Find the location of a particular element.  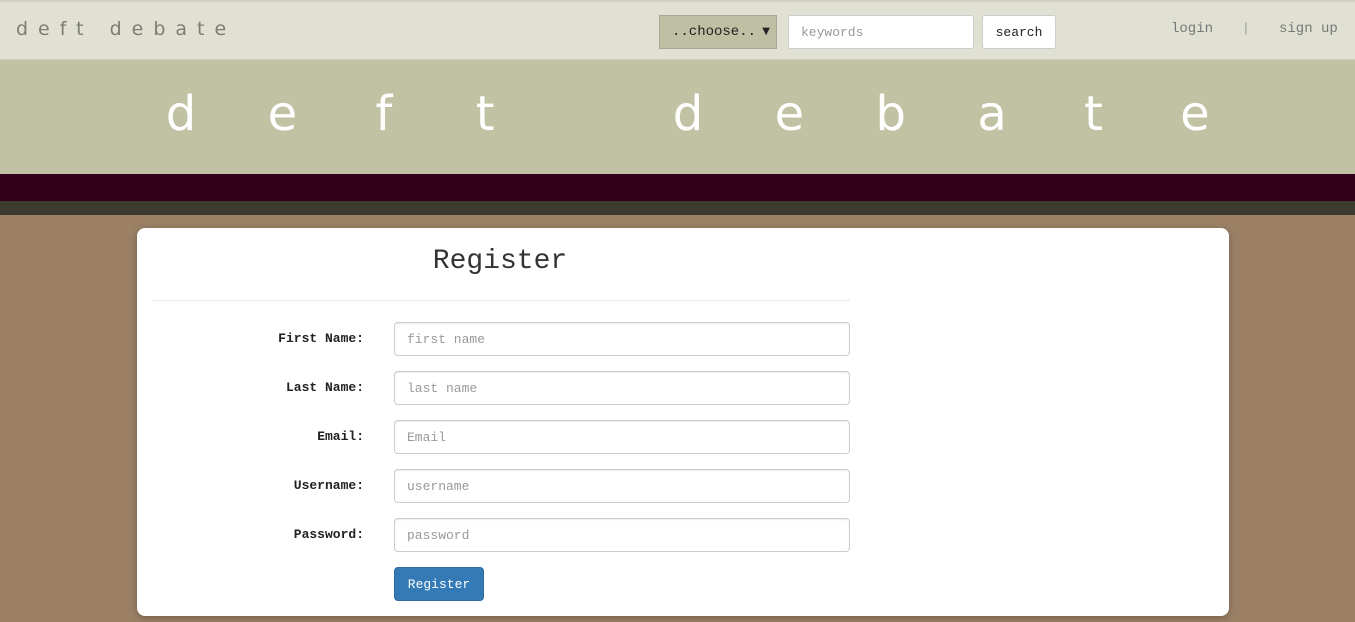

last-name-row: Last Name: is located at coordinates (500, 388).